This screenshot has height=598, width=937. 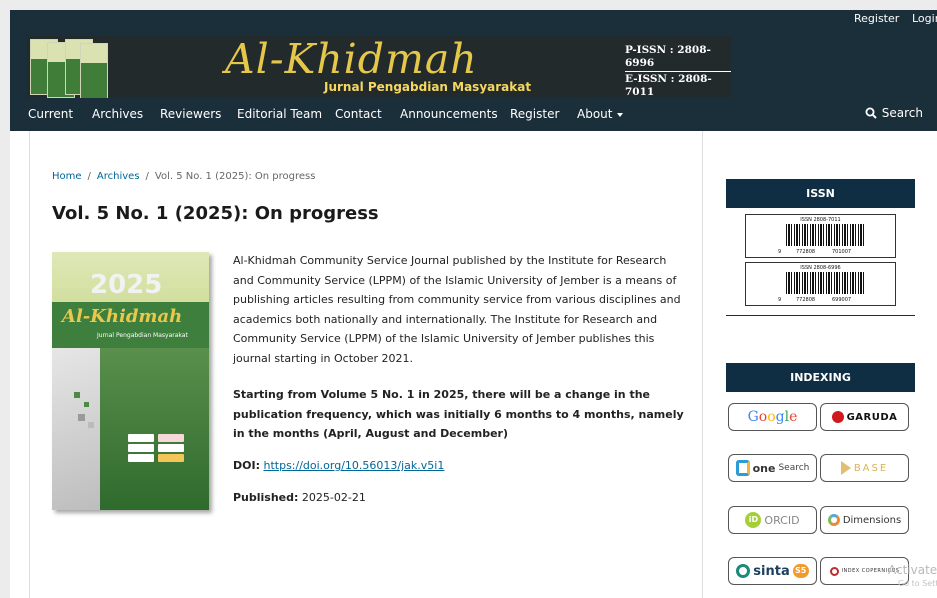 I want to click on register-link: Register, so click(x=876, y=18).